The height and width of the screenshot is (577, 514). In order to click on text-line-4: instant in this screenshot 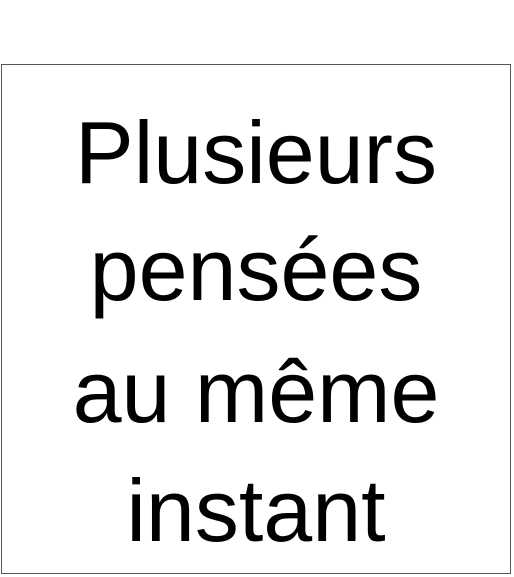, I will do `click(256, 510)`.